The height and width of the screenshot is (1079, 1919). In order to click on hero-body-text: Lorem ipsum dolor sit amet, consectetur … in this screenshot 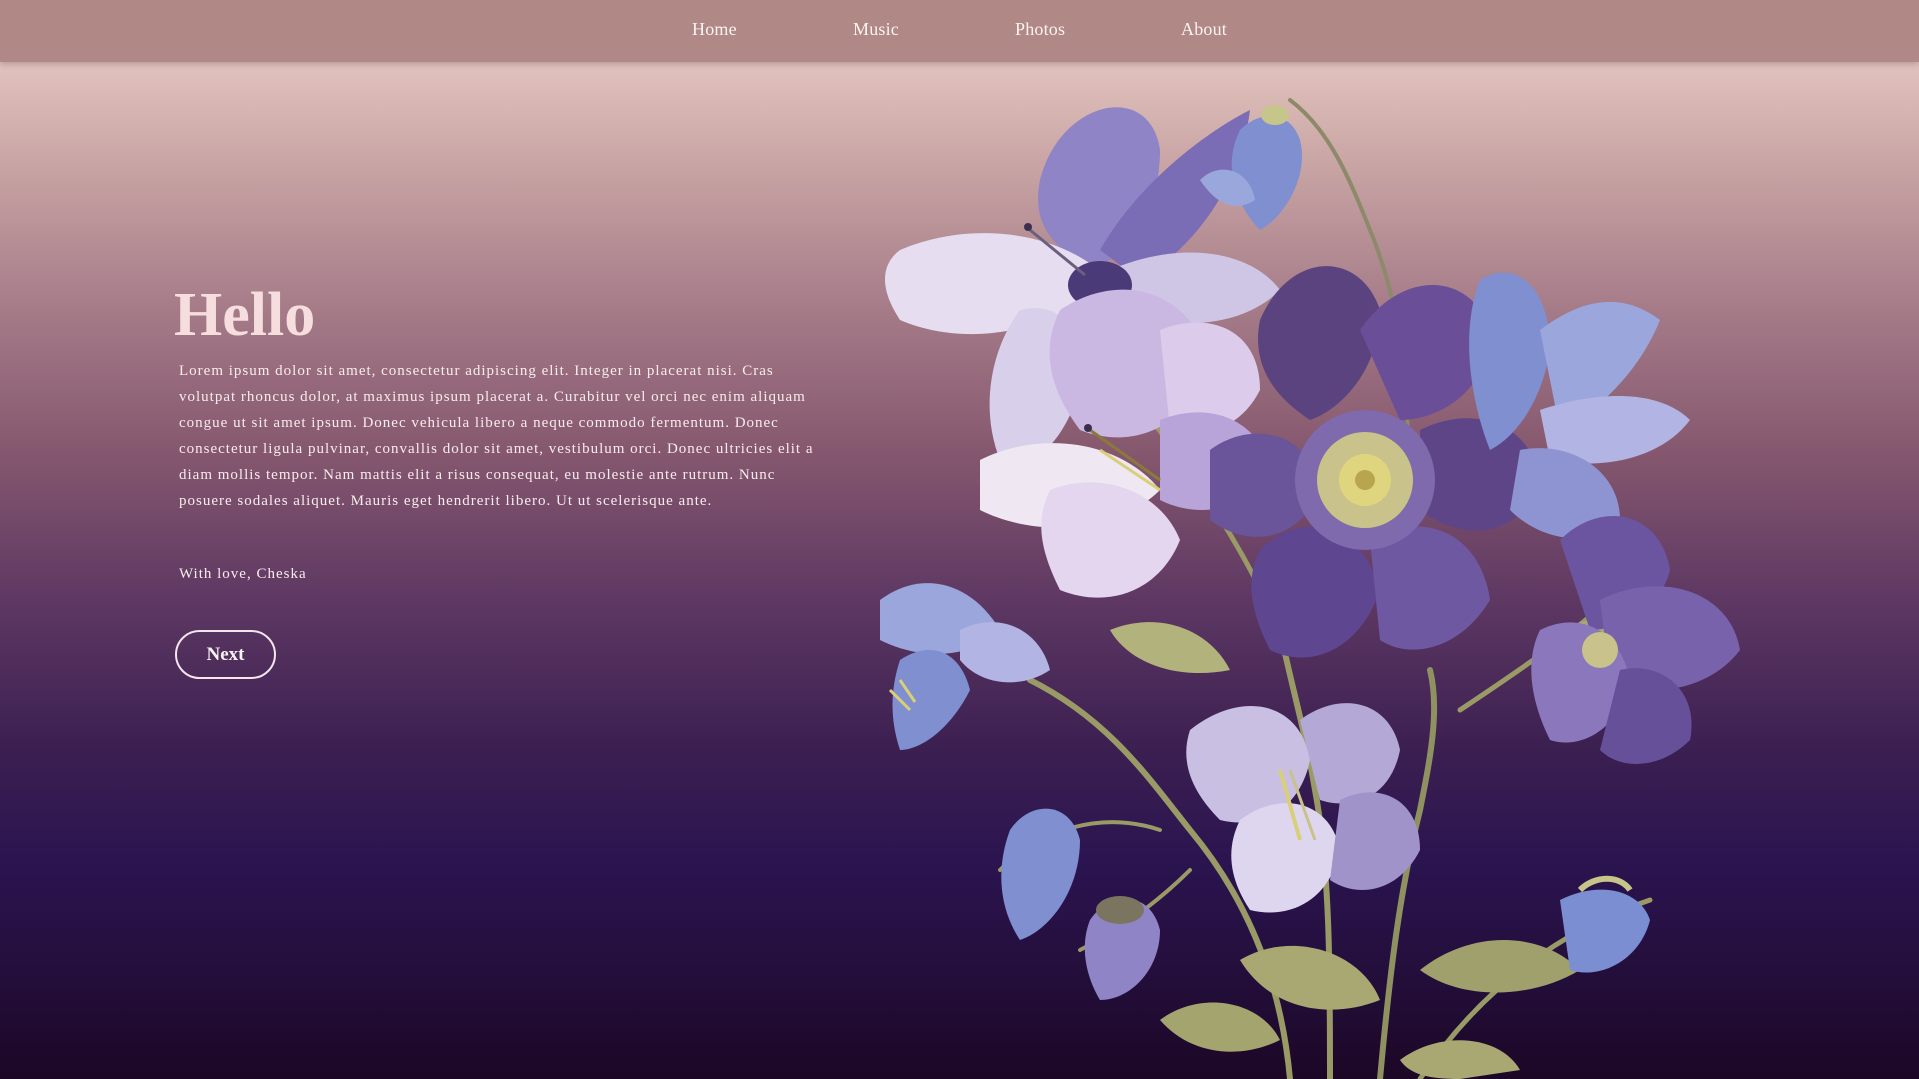, I will do `click(496, 436)`.